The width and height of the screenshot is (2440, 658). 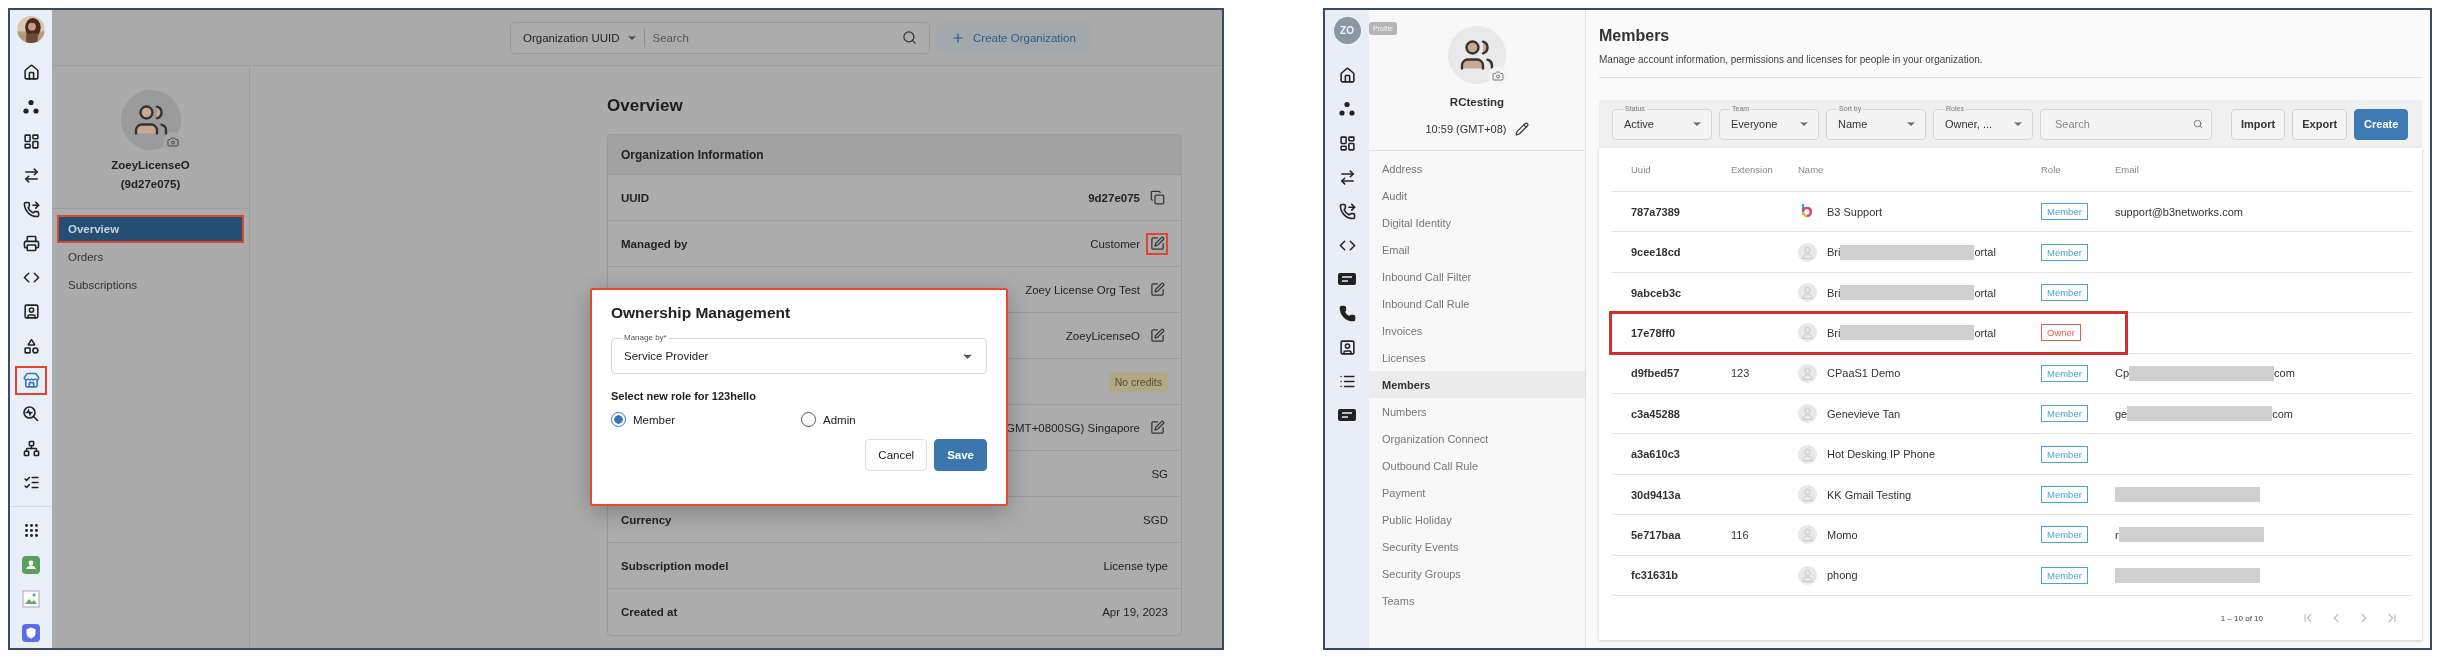 What do you see at coordinates (1842, 534) in the screenshot?
I see `name-text: Momo` at bounding box center [1842, 534].